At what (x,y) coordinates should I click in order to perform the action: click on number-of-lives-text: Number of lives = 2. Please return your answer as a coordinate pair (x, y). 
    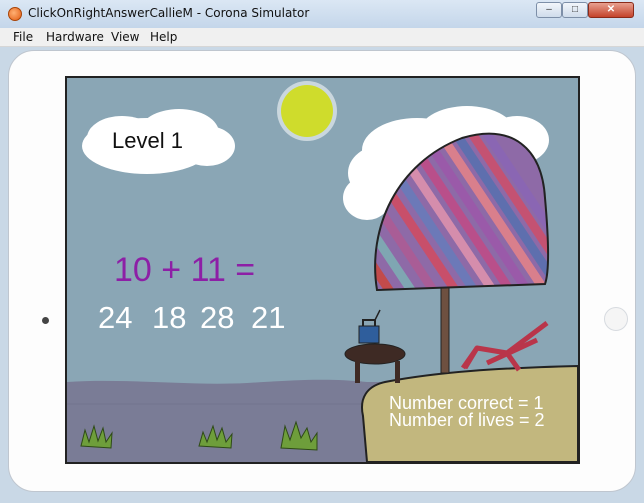
    Looking at the image, I should click on (467, 420).